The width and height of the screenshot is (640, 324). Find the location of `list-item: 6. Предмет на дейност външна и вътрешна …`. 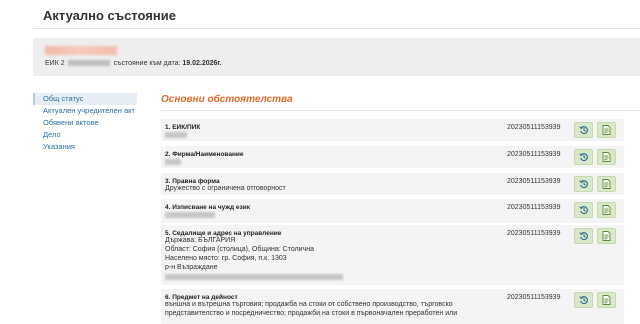

list-item: 6. Предмет на дейност външна и вътрешна … is located at coordinates (392, 306).